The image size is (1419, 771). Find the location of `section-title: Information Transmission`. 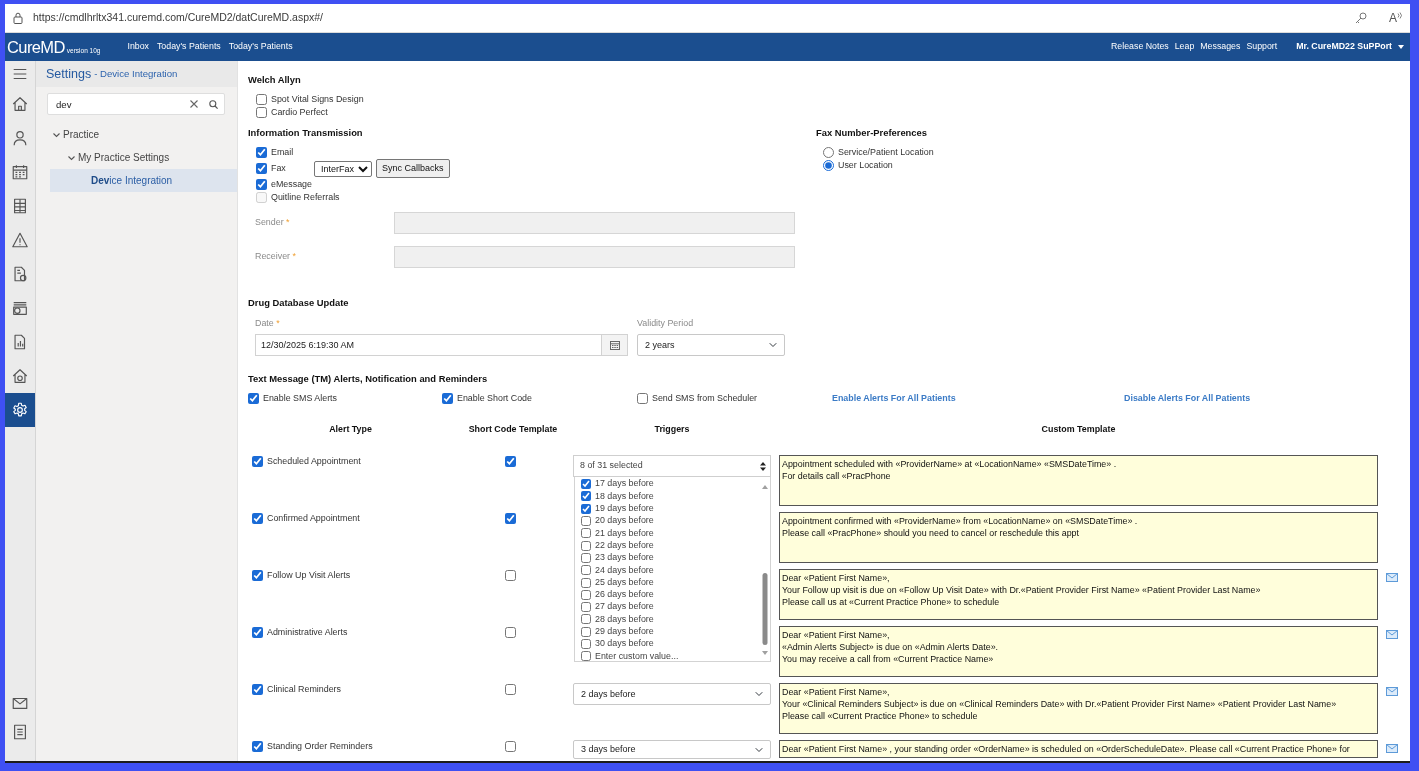

section-title: Information Transmission is located at coordinates (306, 132).